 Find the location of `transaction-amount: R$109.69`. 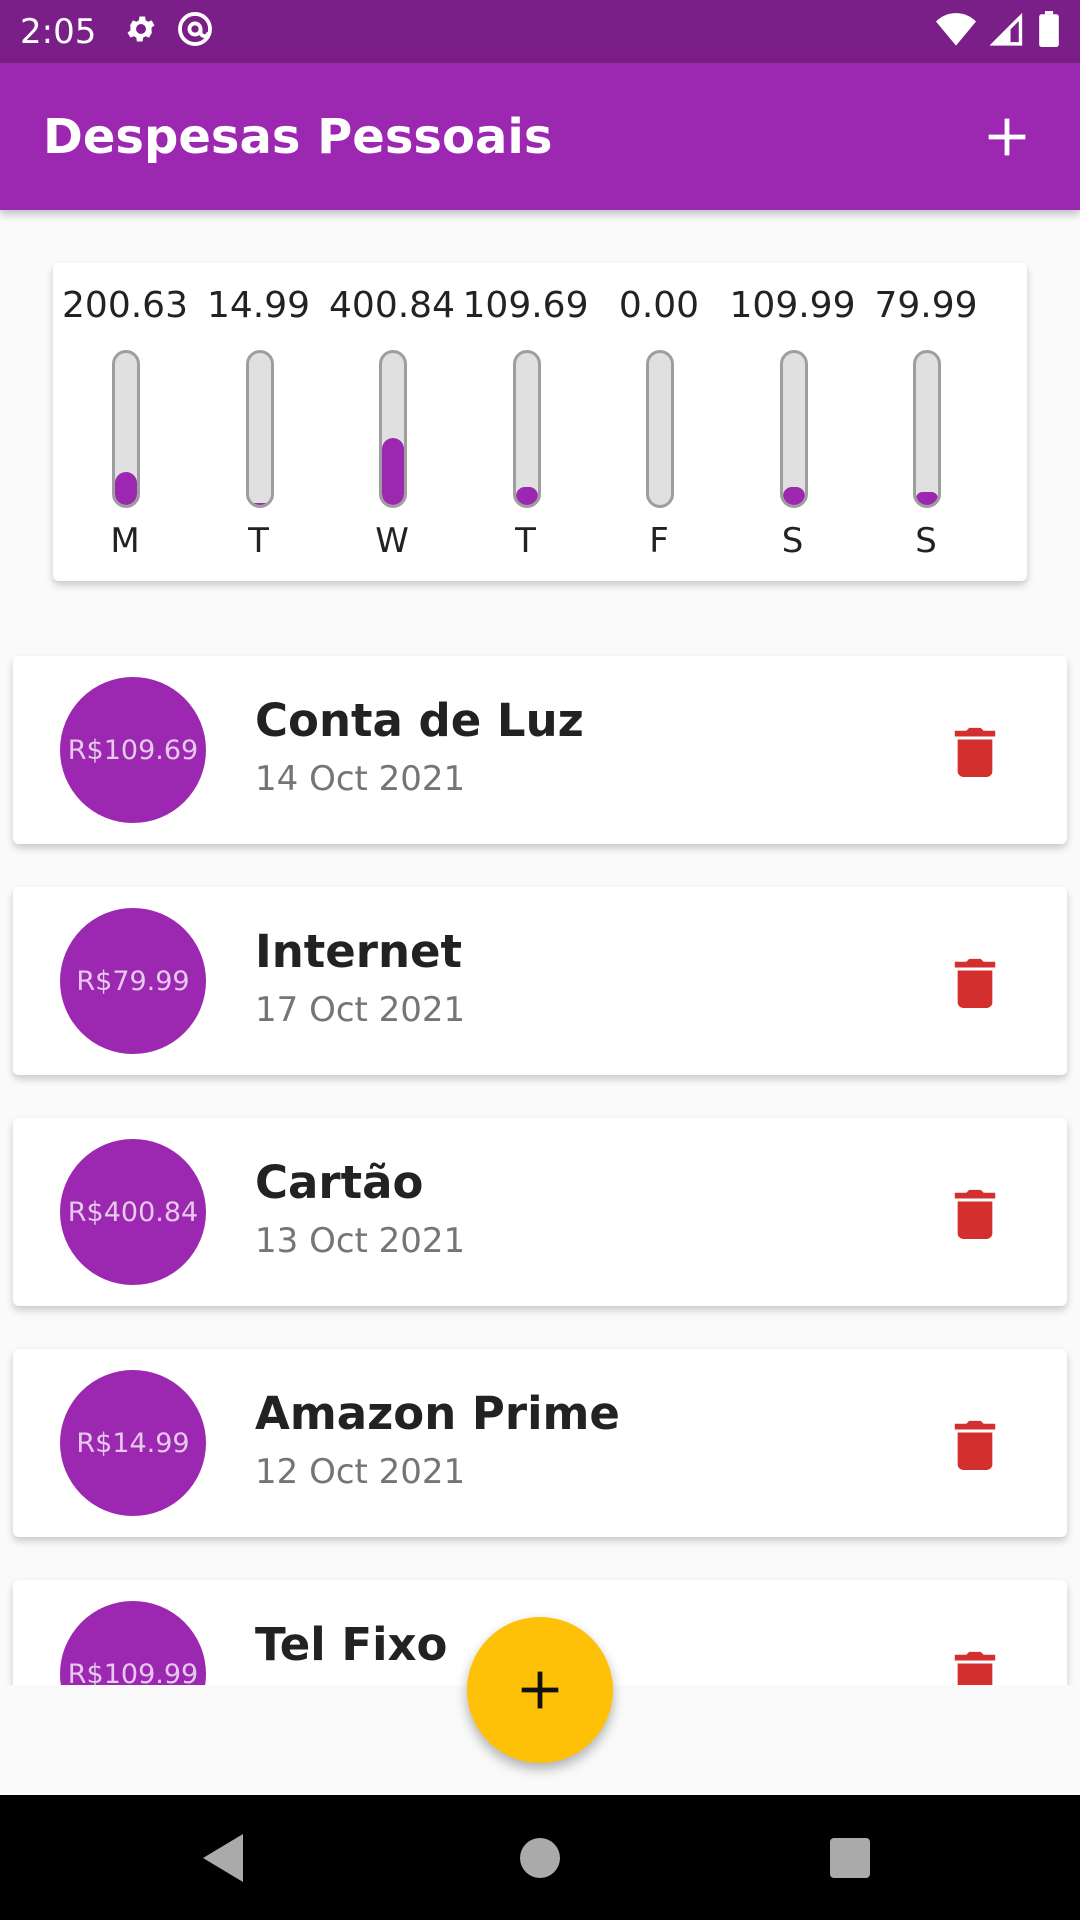

transaction-amount: R$109.69 is located at coordinates (133, 750).